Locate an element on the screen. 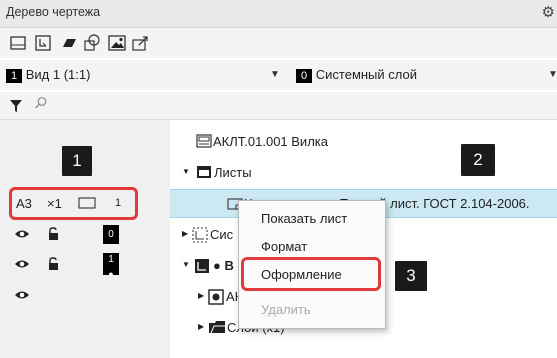 The height and width of the screenshot is (358, 557). search-input is located at coordinates (284, 105).